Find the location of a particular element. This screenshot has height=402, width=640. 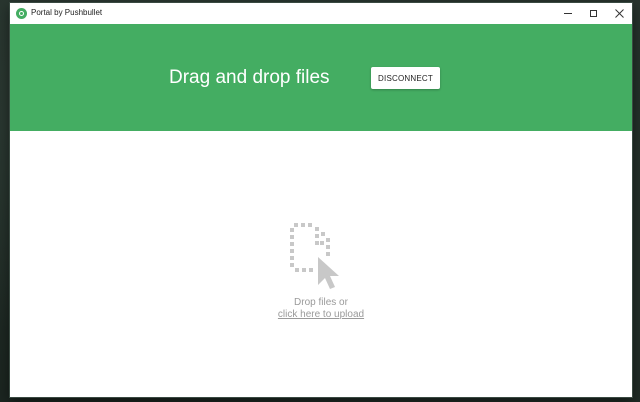

upload-link: click here to upload is located at coordinates (321, 315).